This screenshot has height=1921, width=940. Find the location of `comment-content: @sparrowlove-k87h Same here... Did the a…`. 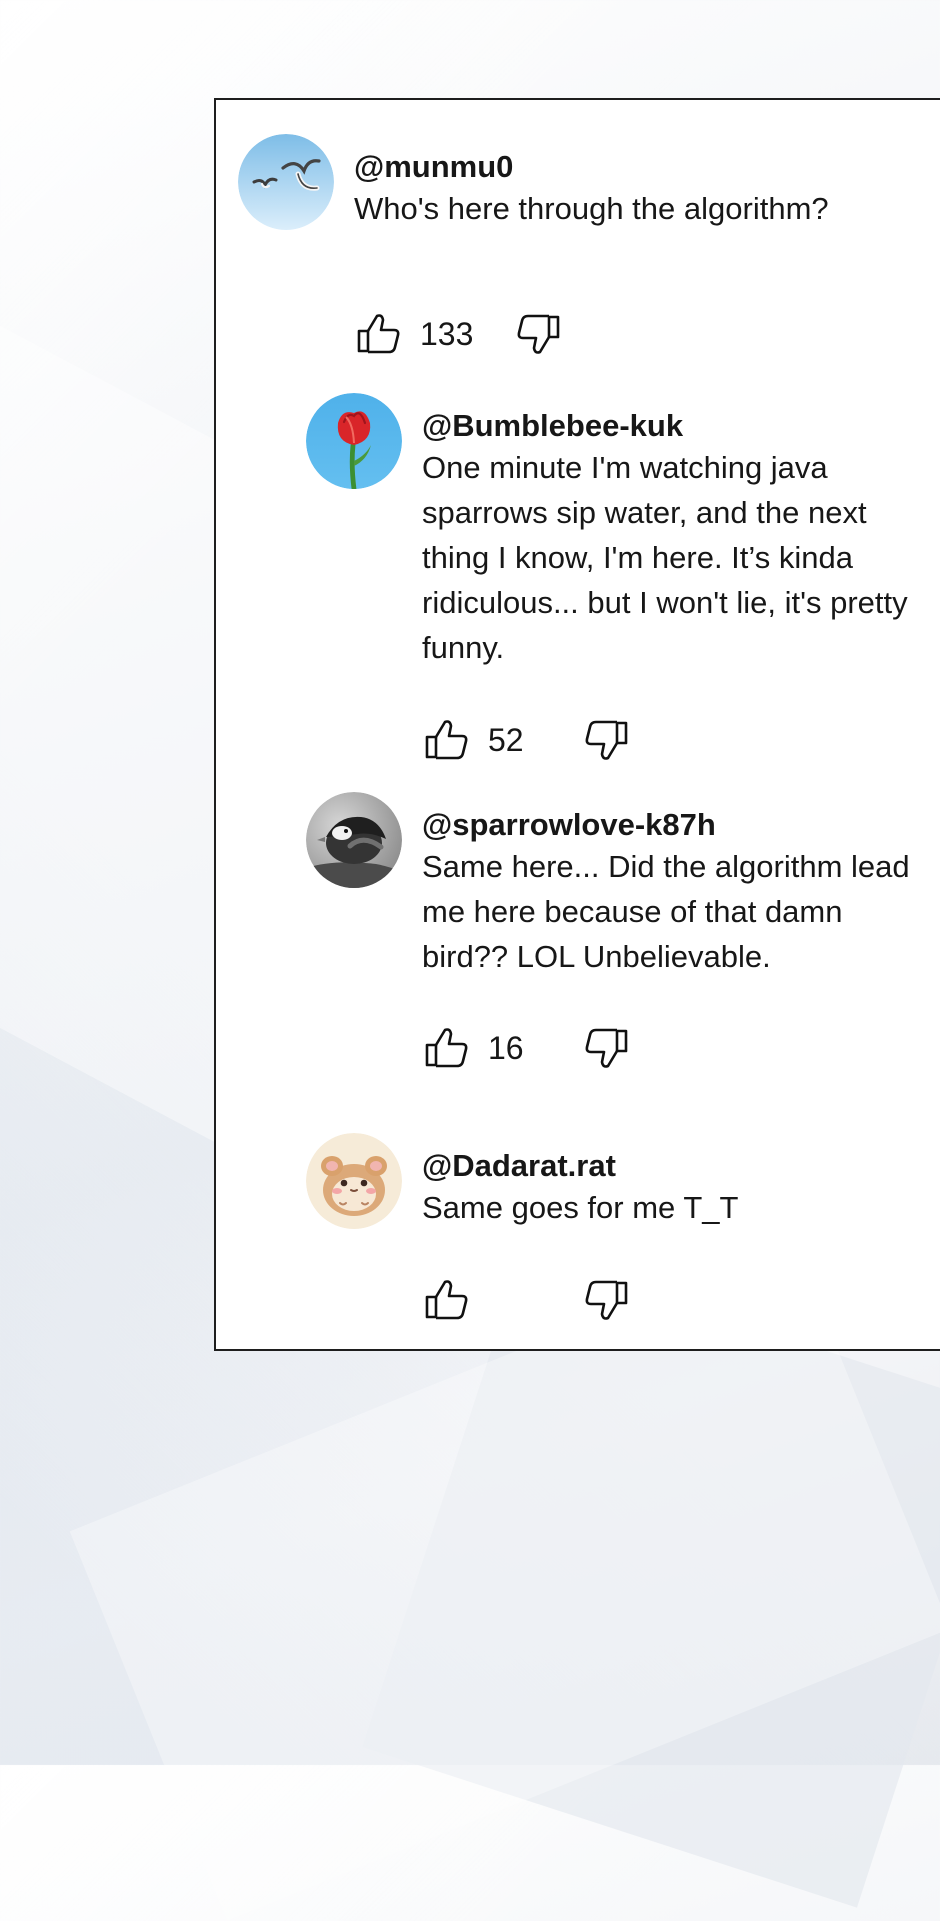

comment-content: @sparrowlove-k87h Same here... Did the a… is located at coordinates (681, 892).